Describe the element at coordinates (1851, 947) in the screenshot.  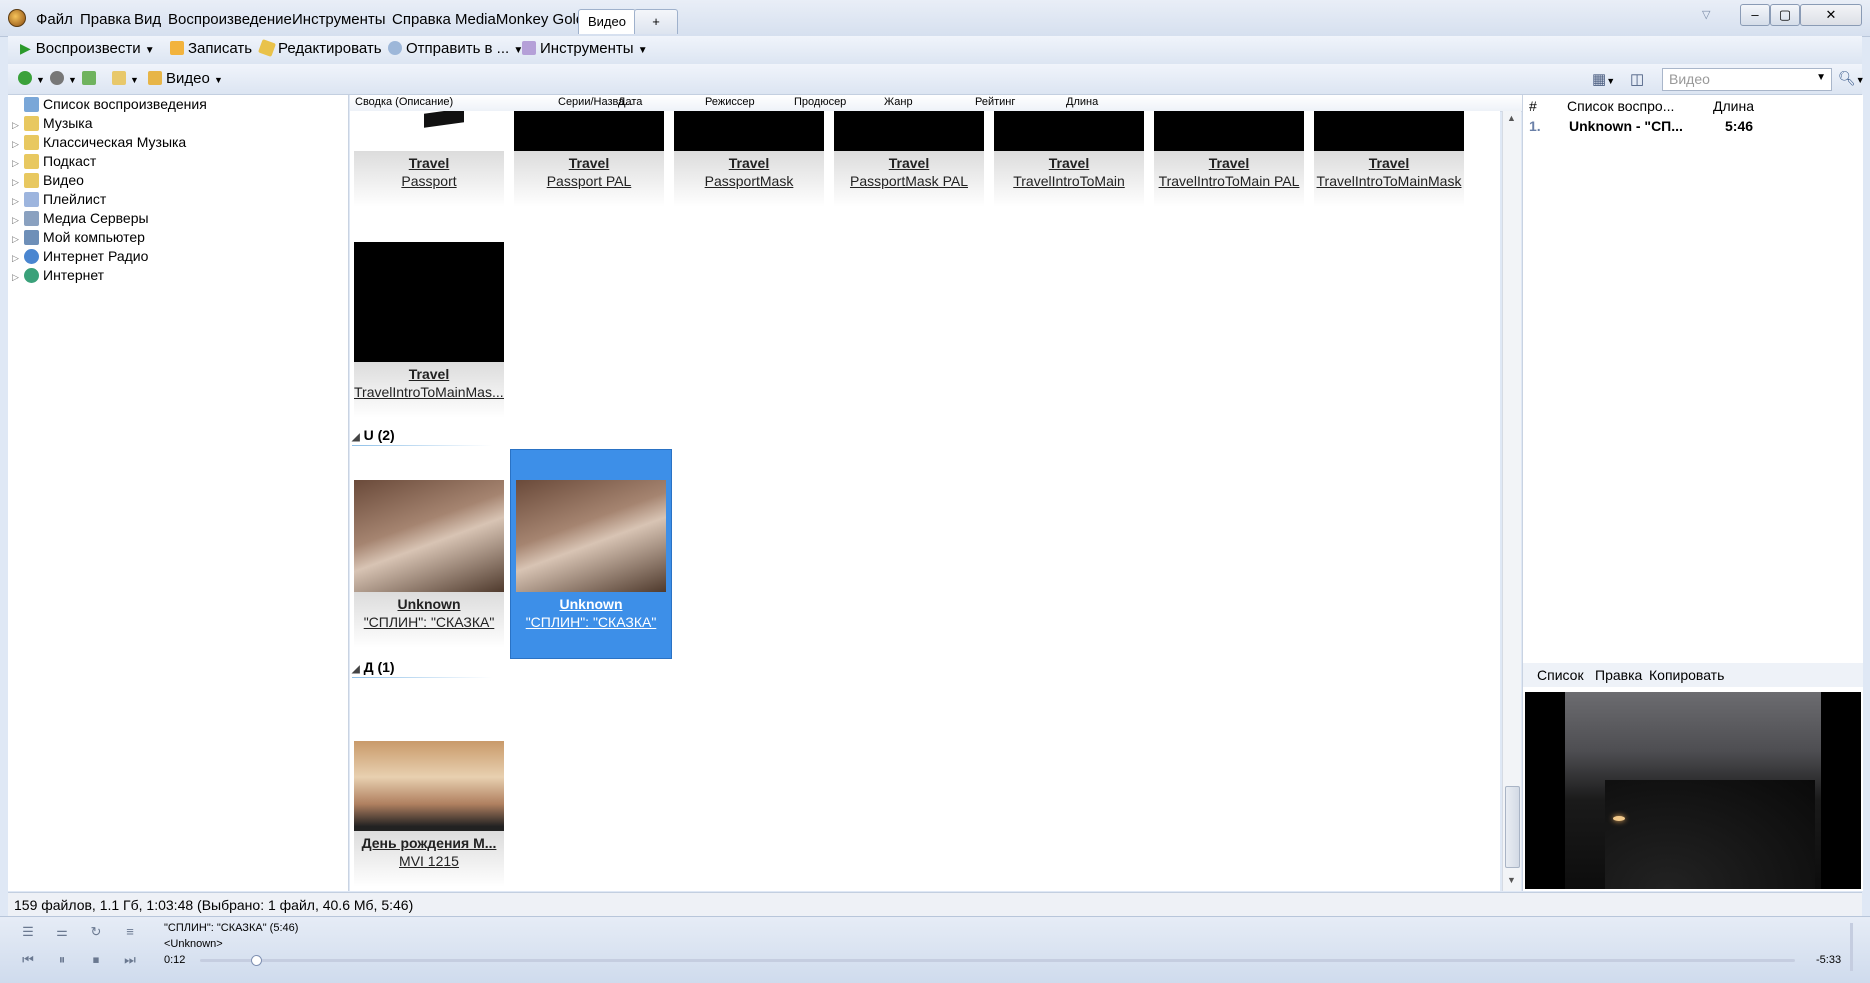
I see `volume-slider` at that location.